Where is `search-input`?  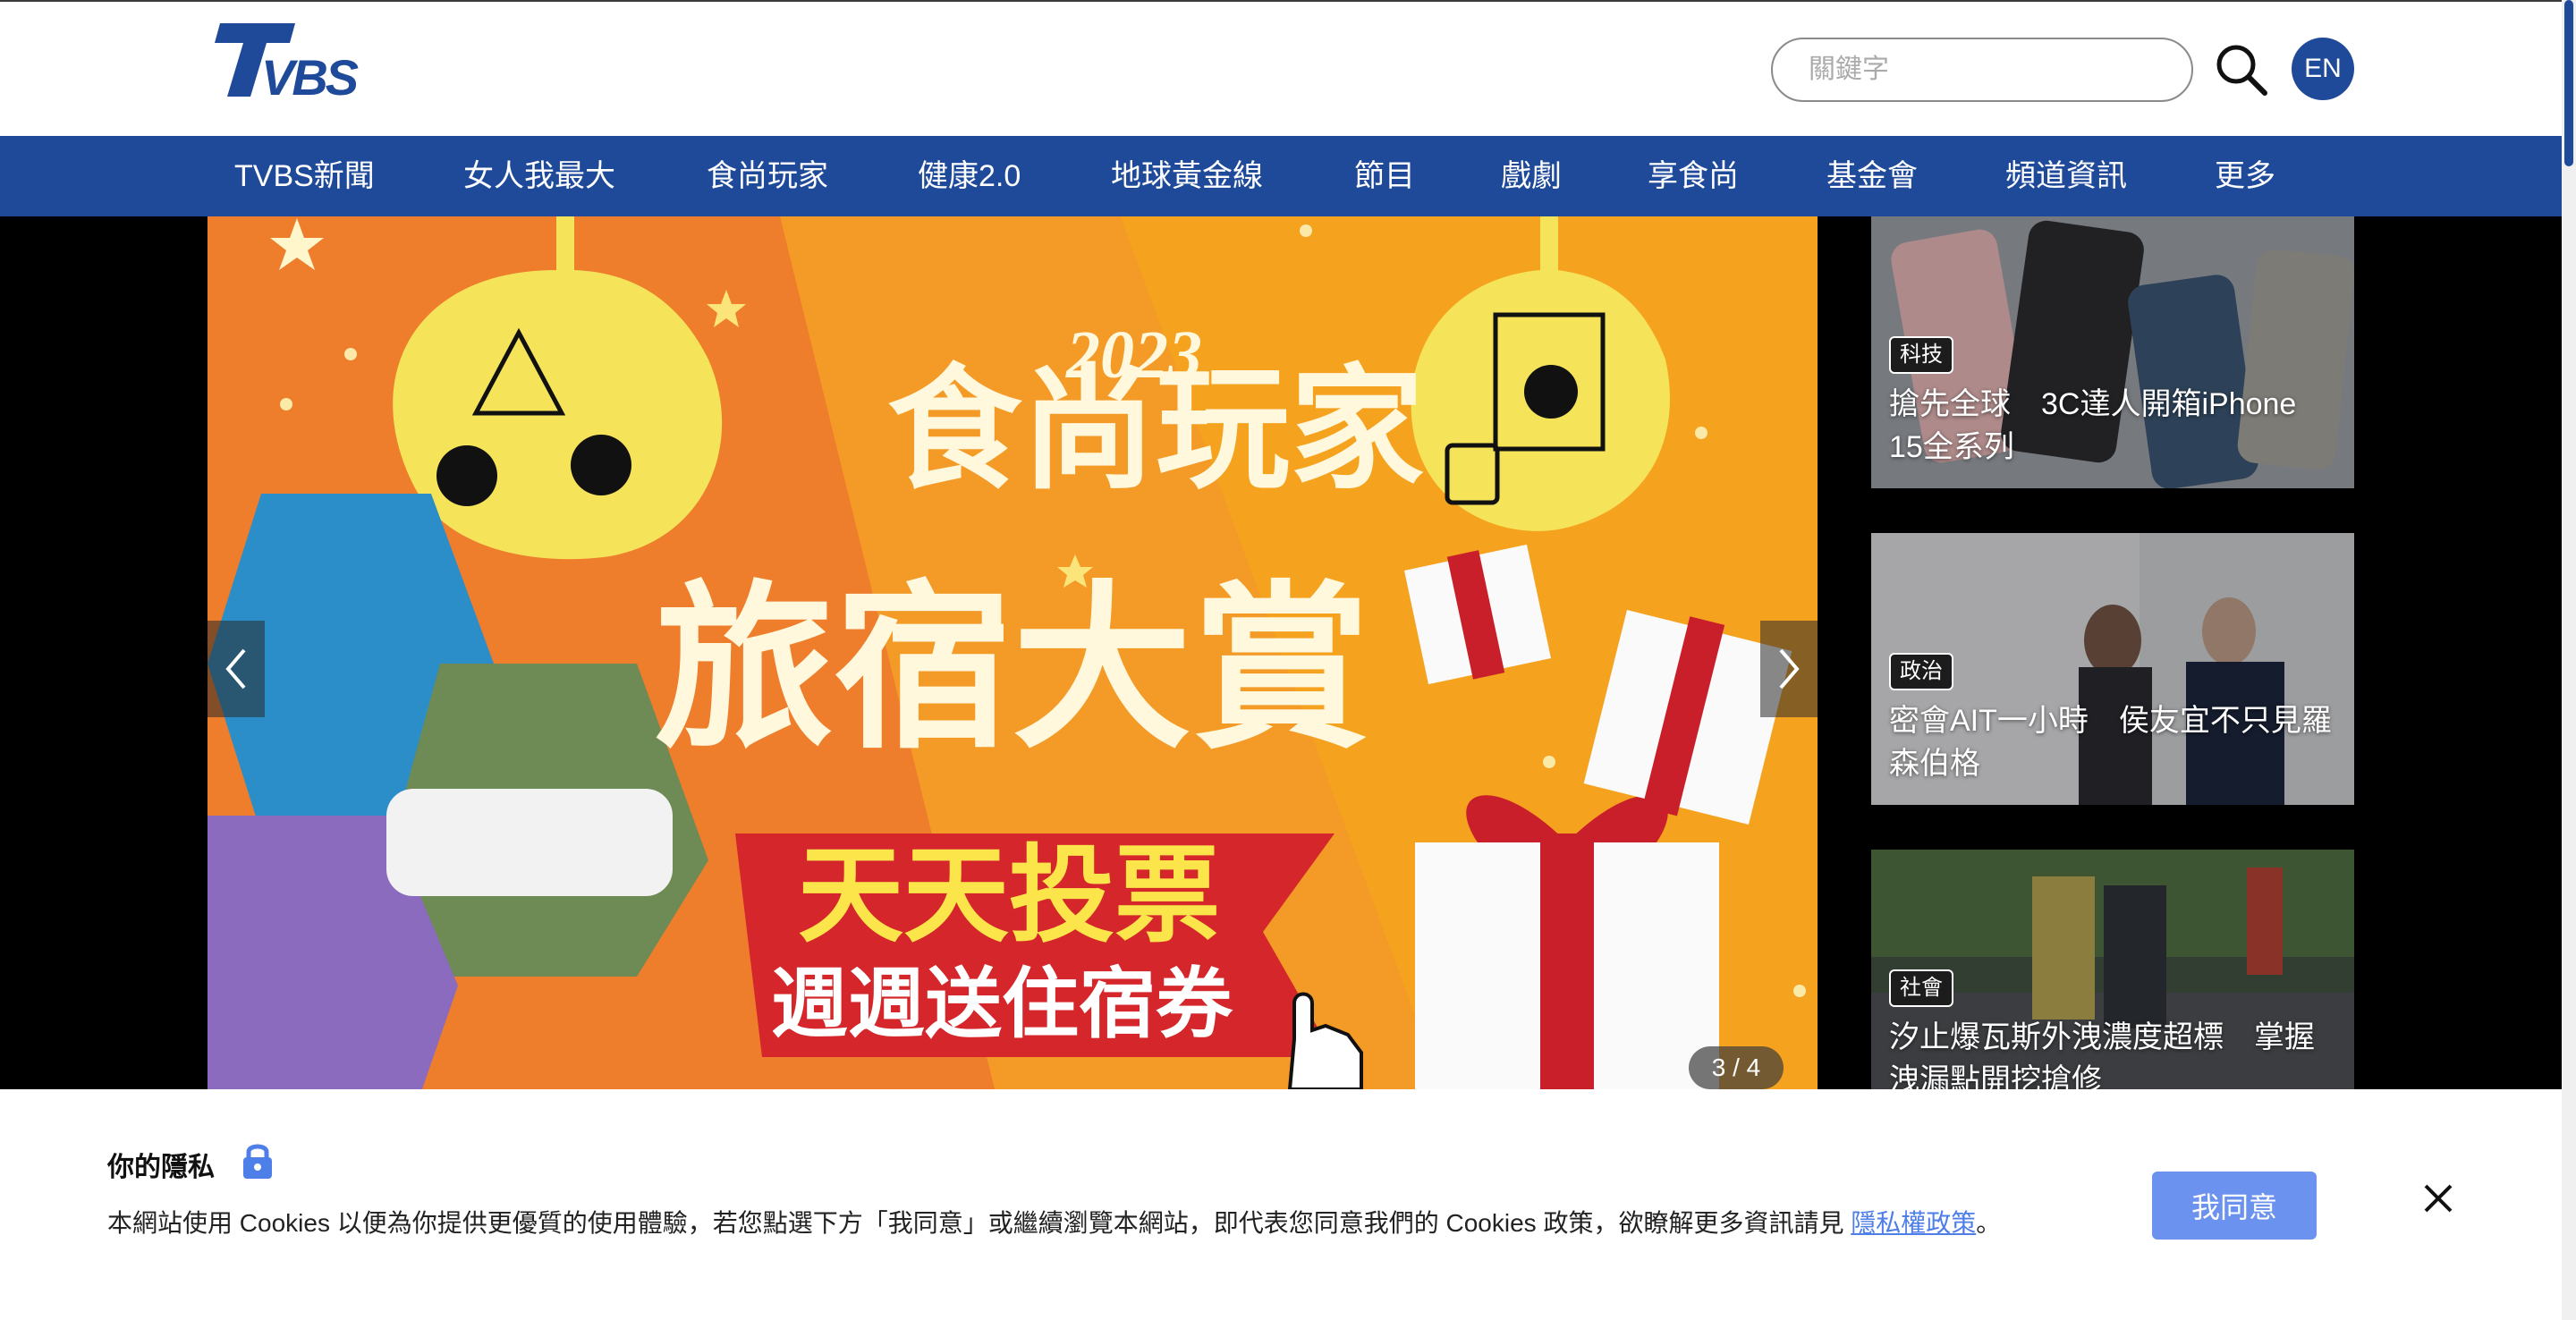 search-input is located at coordinates (1987, 69).